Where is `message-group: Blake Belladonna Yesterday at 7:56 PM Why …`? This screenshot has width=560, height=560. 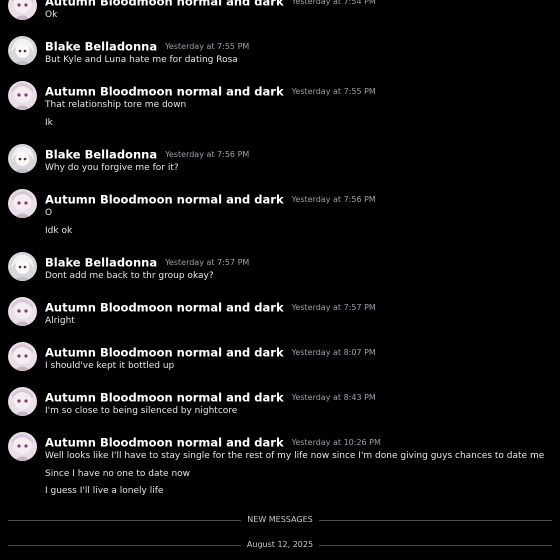 message-group: Blake Belladonna Yesterday at 7:56 PM Why … is located at coordinates (280, 166).